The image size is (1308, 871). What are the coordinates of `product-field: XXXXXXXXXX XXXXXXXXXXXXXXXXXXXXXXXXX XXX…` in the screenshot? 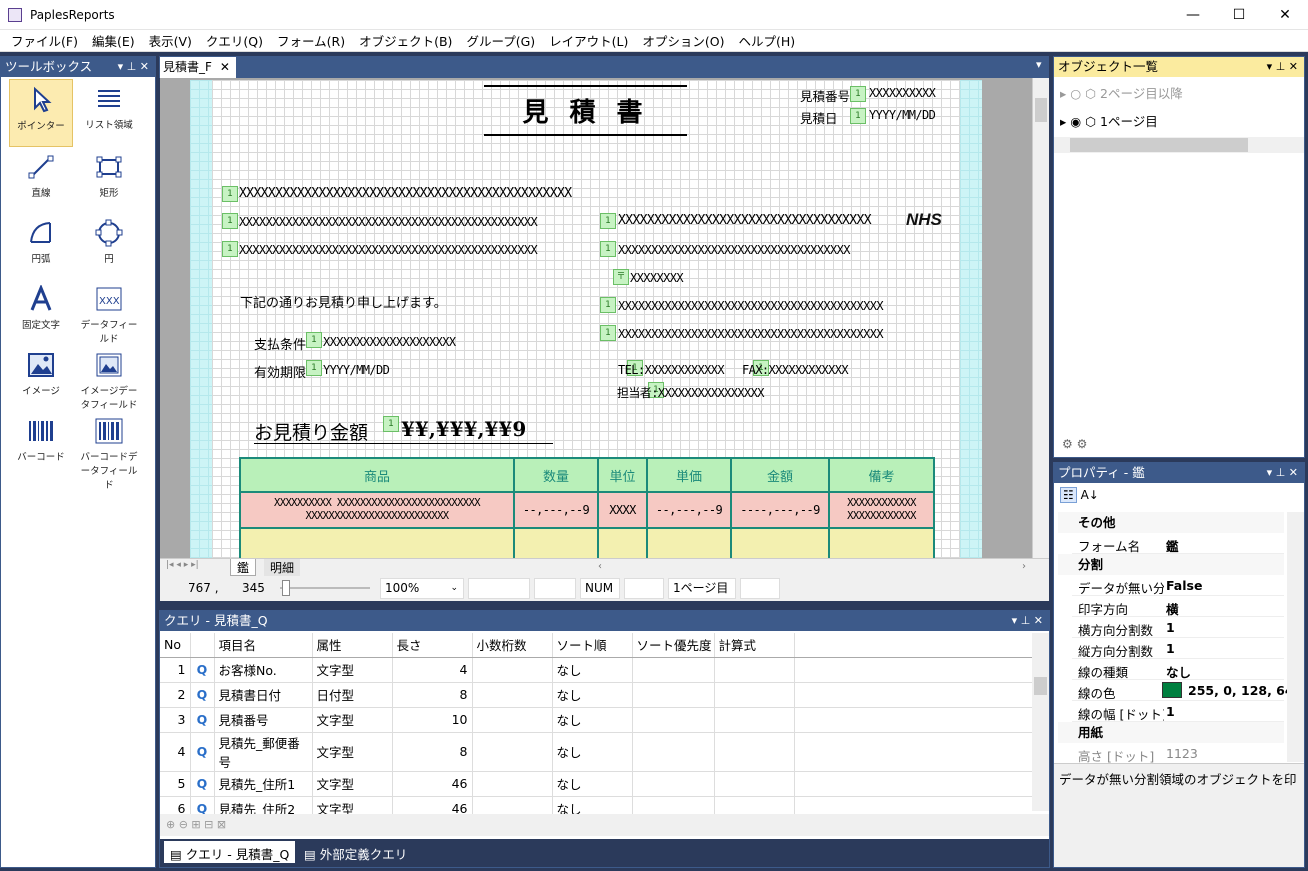 It's located at (377, 510).